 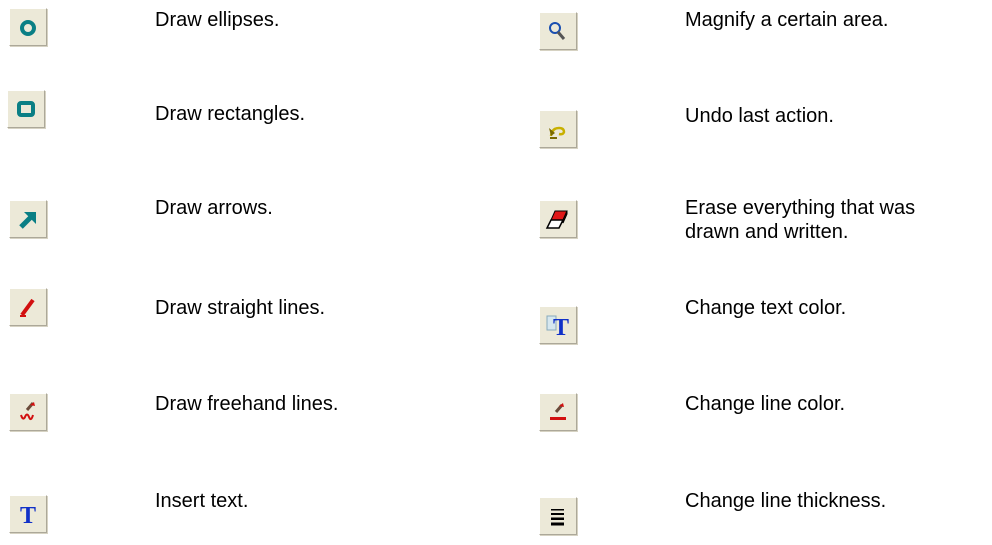 I want to click on text-tool-button: T, so click(x=28, y=514).